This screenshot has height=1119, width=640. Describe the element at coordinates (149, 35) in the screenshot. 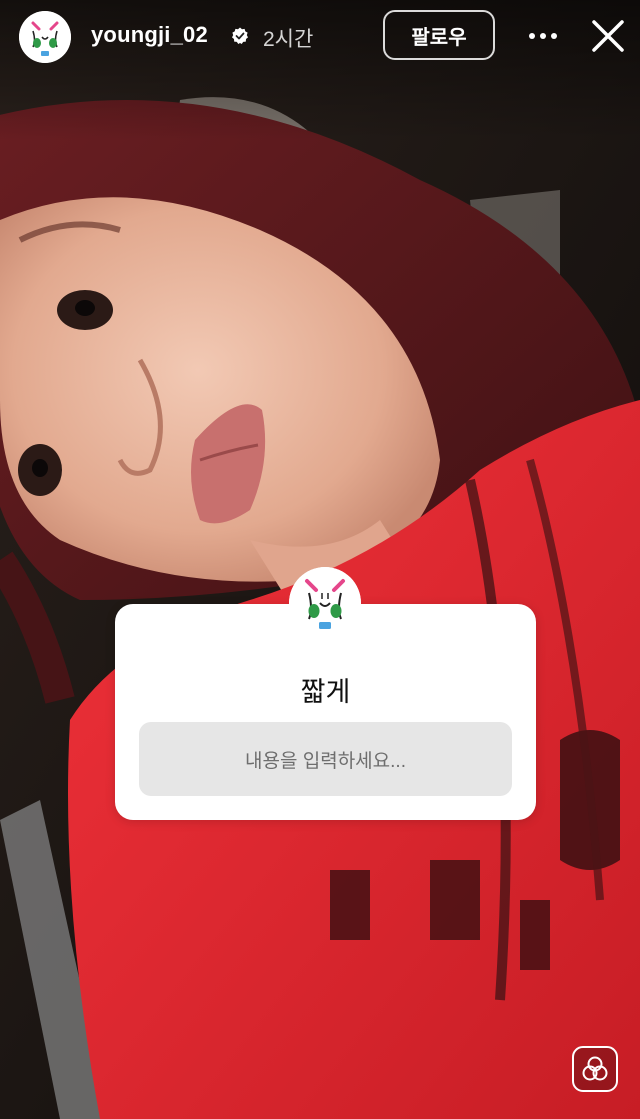

I see `username: youngji_02` at that location.